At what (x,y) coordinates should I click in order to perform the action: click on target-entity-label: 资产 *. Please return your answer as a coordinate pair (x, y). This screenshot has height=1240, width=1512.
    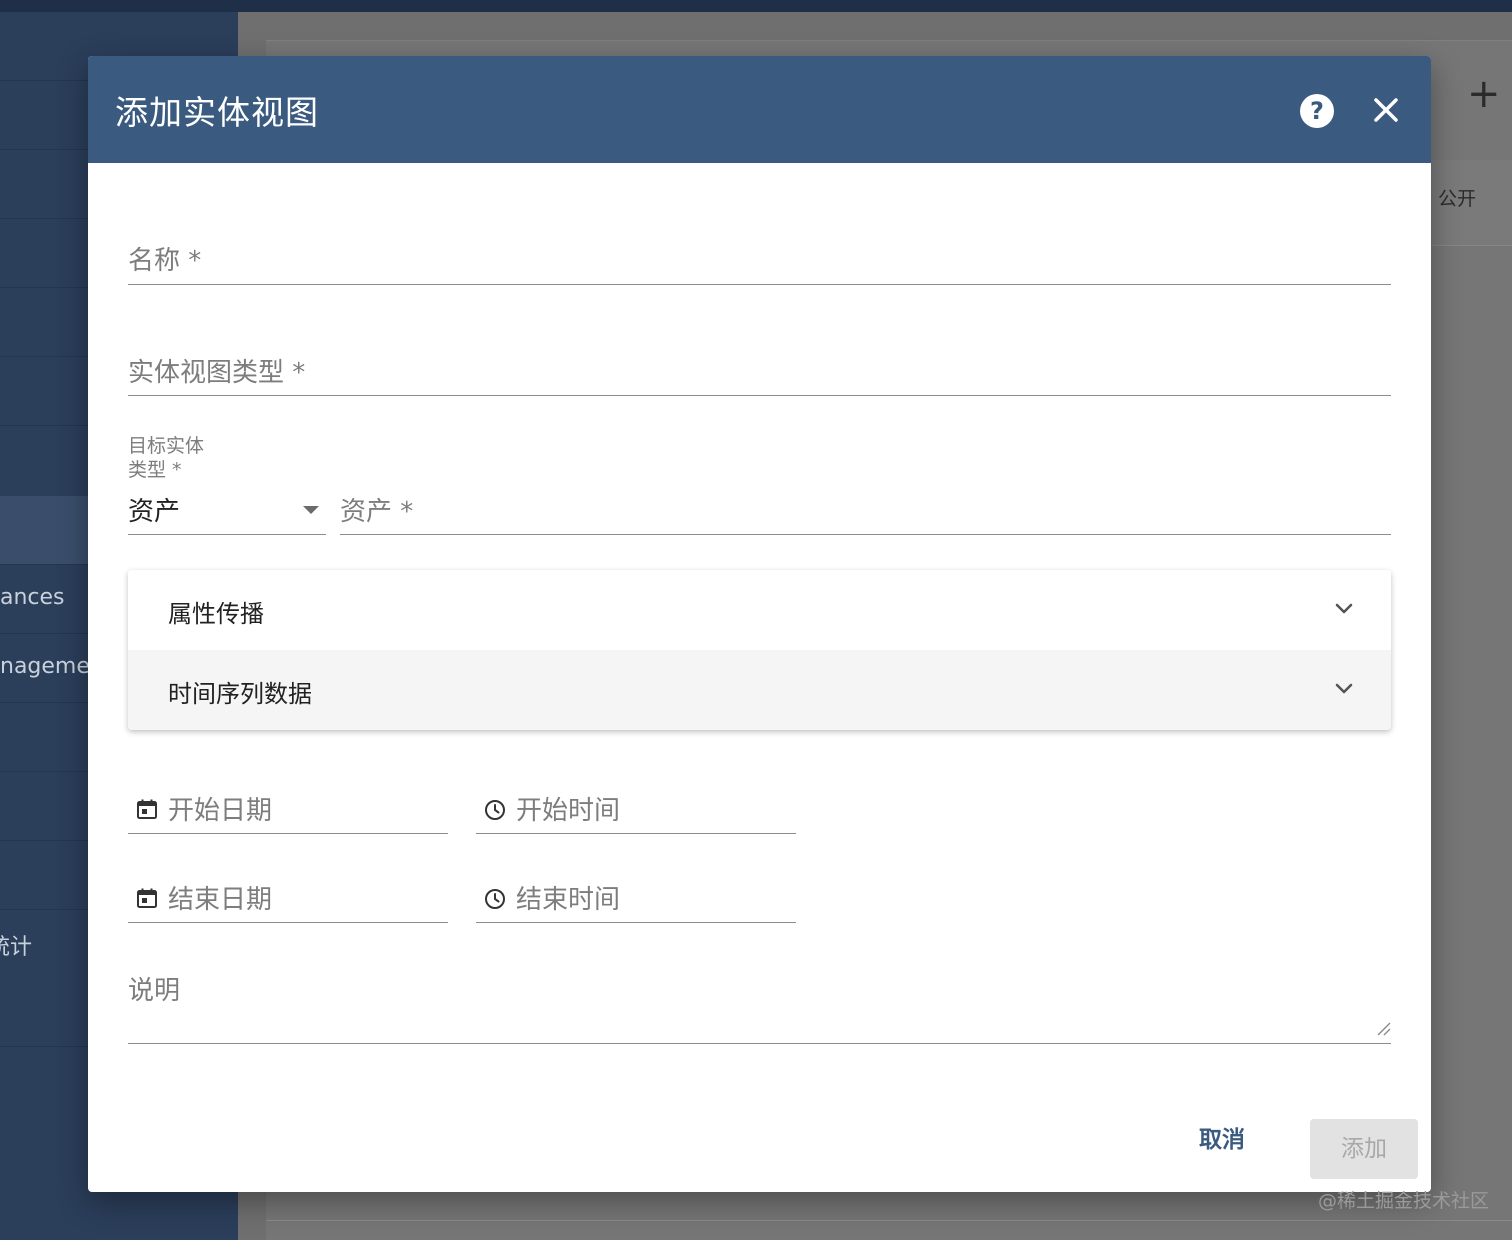
    Looking at the image, I should click on (377, 512).